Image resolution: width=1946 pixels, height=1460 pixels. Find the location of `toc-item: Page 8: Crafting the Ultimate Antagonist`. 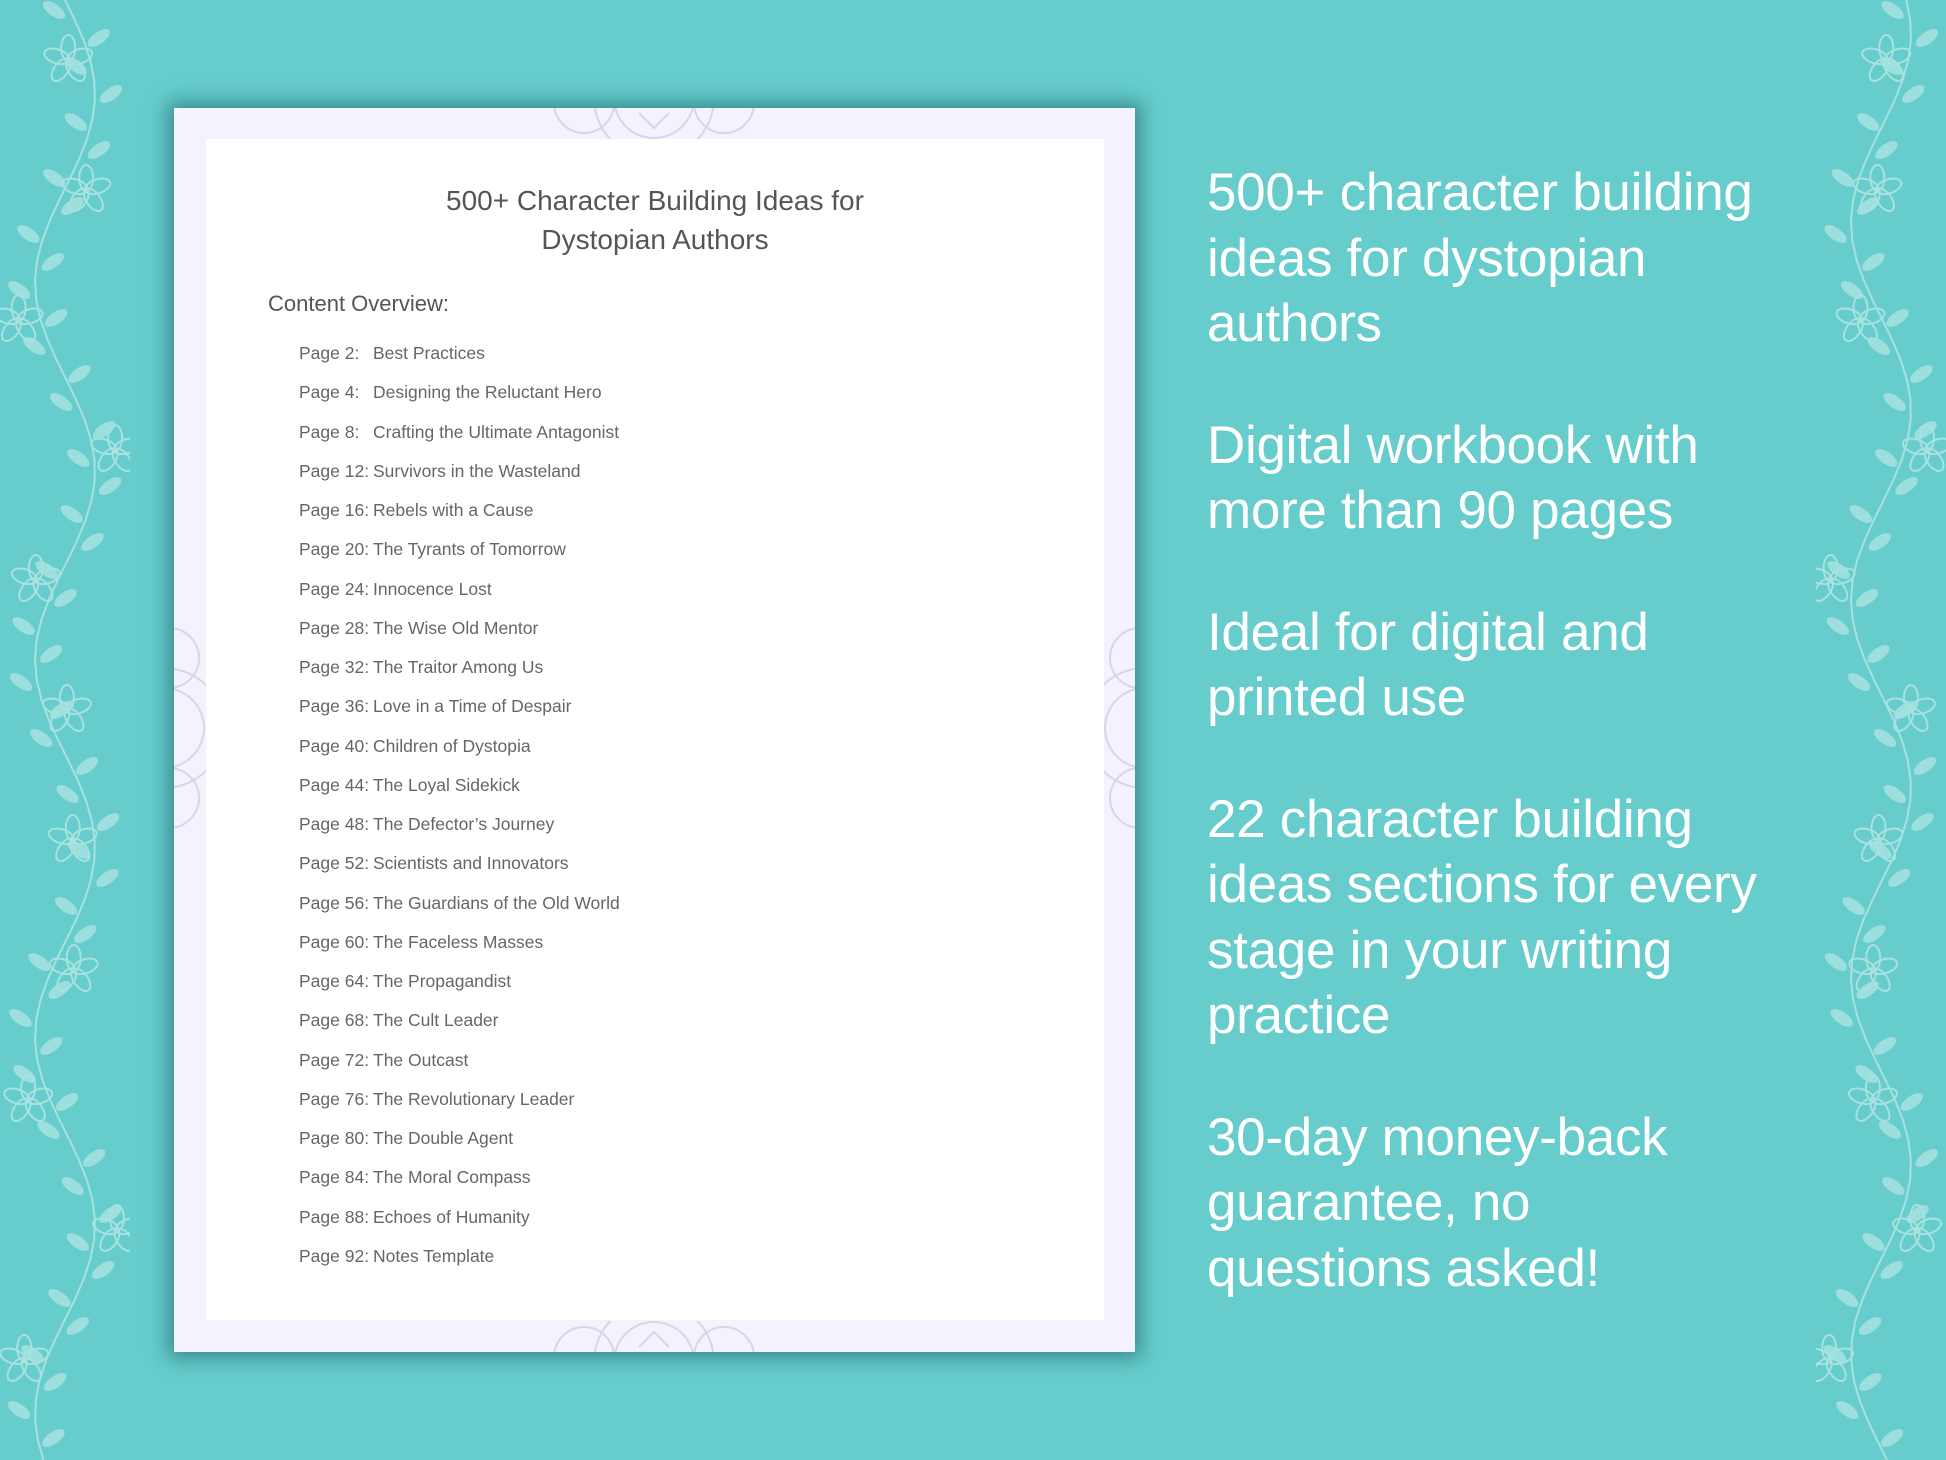

toc-item: Page 8: Crafting the Ultimate Antagonist is located at coordinates (459, 441).